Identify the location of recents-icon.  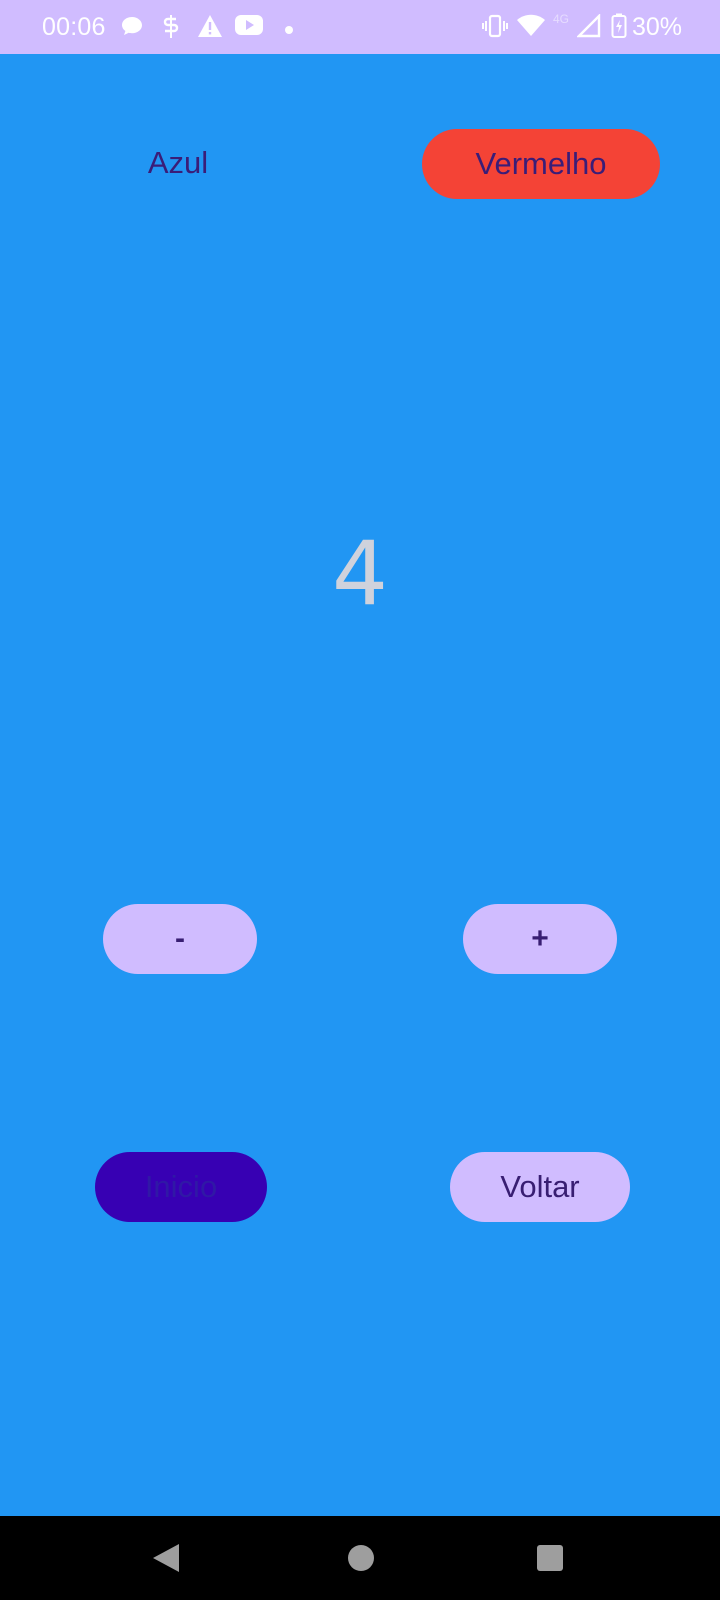
(550, 1558).